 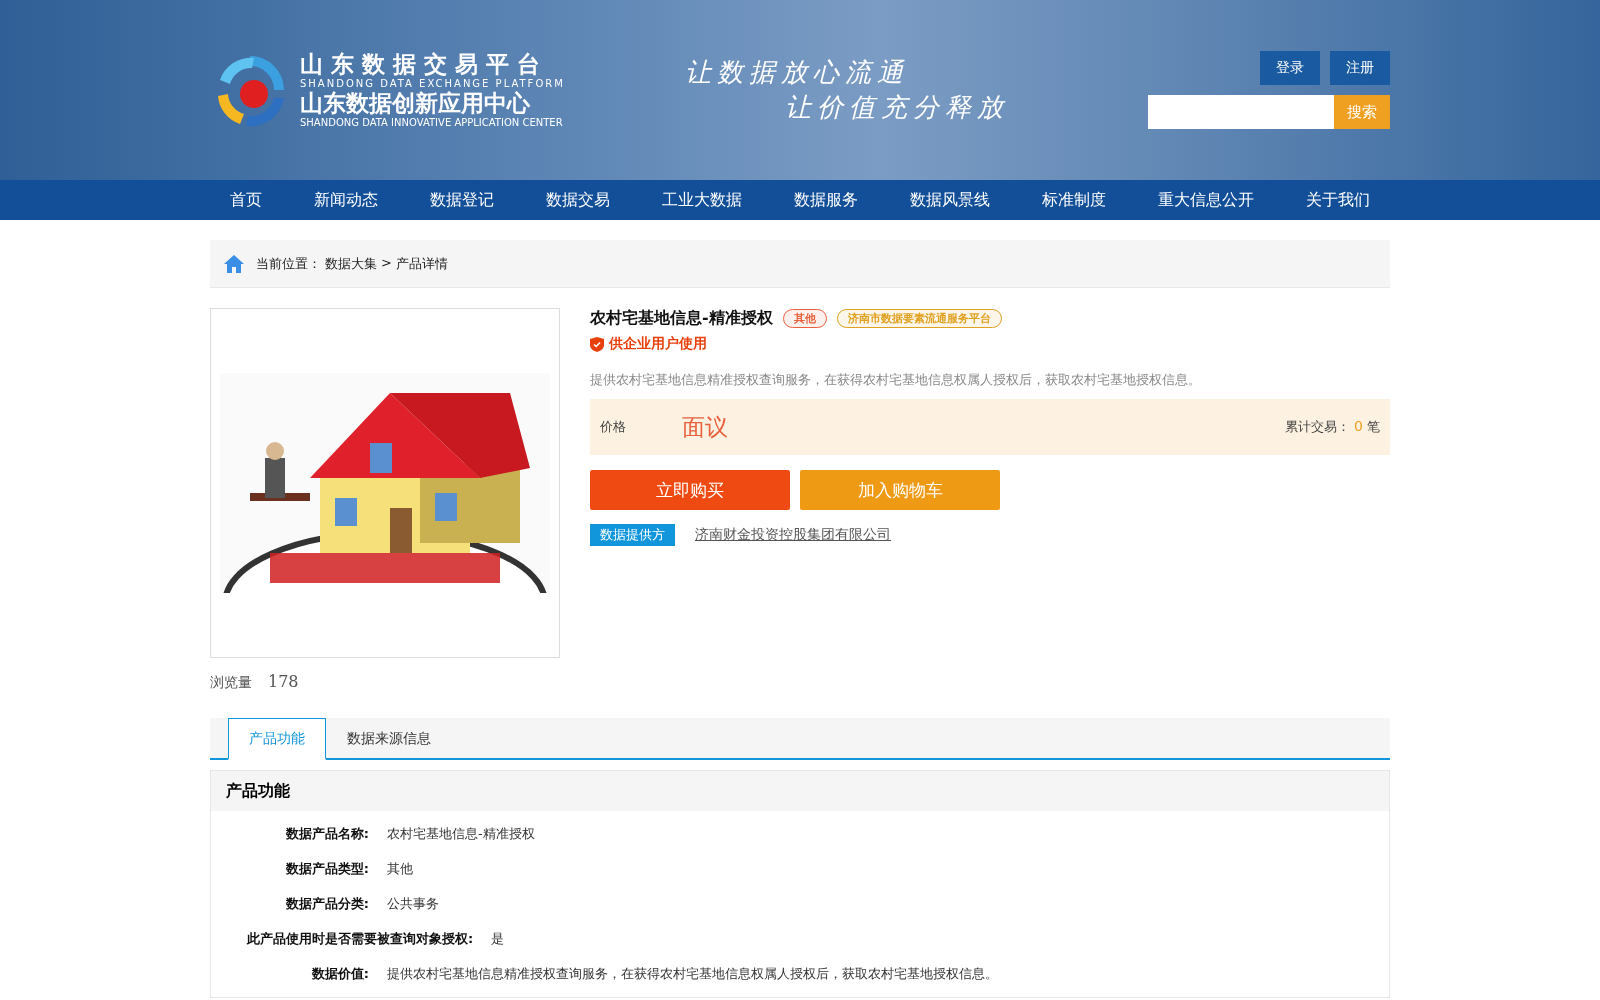 What do you see at coordinates (462, 200) in the screenshot?
I see `nav-link: 数据登记` at bounding box center [462, 200].